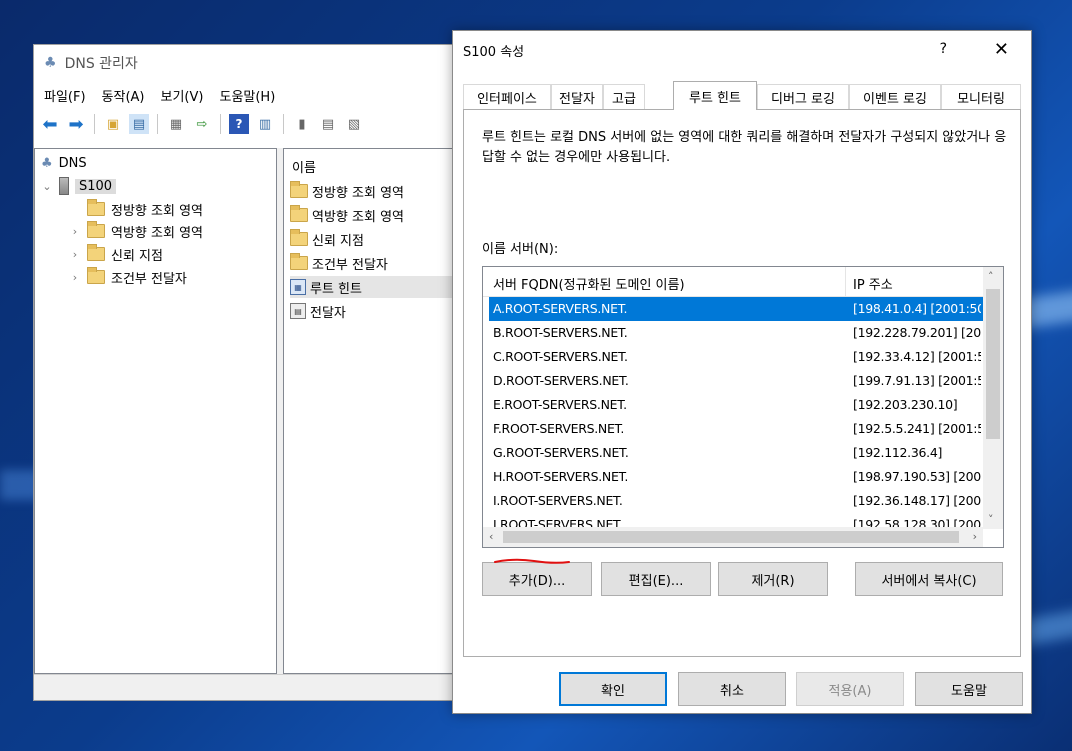 Image resolution: width=1072 pixels, height=751 pixels. What do you see at coordinates (561, 380) in the screenshot?
I see `cell-fqdn: D.ROOT-SERVERS.NET.` at bounding box center [561, 380].